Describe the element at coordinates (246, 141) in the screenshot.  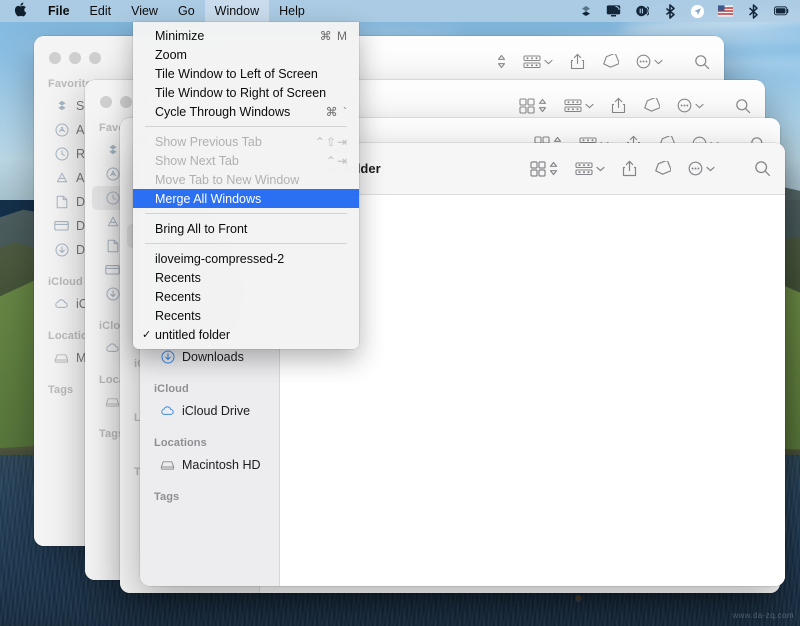
I see `menu-item-show-previous-tab: Show Previous Tab ⌃⇧⇥` at that location.